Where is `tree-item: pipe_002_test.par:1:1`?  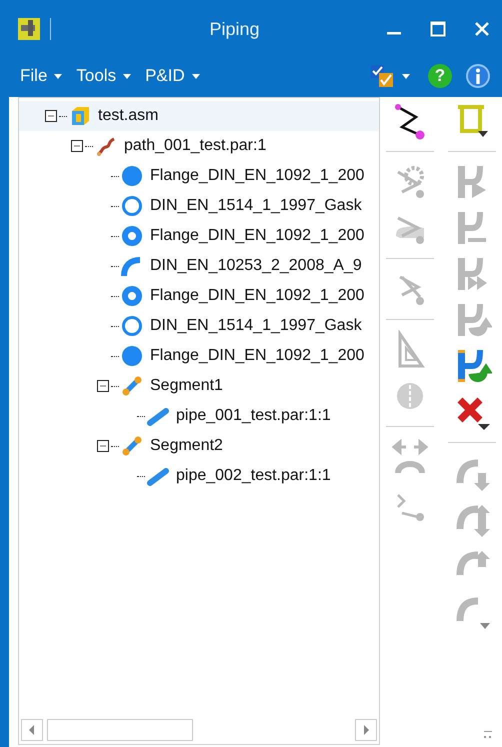 tree-item: pipe_002_test.par:1:1 is located at coordinates (199, 476).